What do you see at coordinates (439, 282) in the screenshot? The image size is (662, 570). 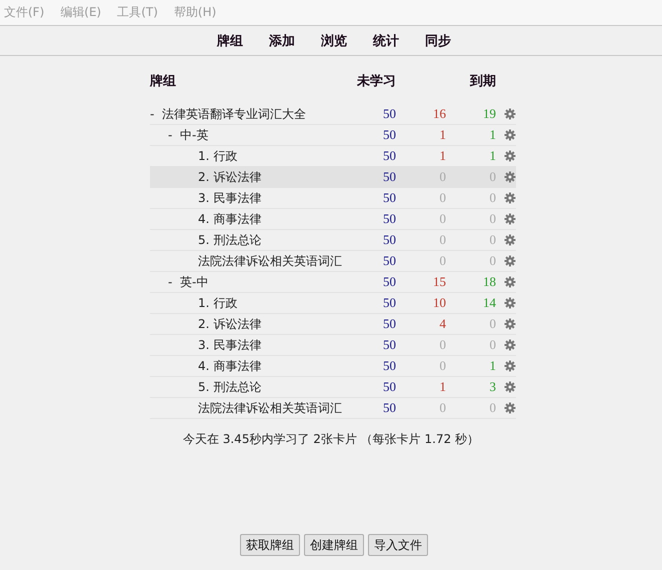 I see `learning-count: 15` at bounding box center [439, 282].